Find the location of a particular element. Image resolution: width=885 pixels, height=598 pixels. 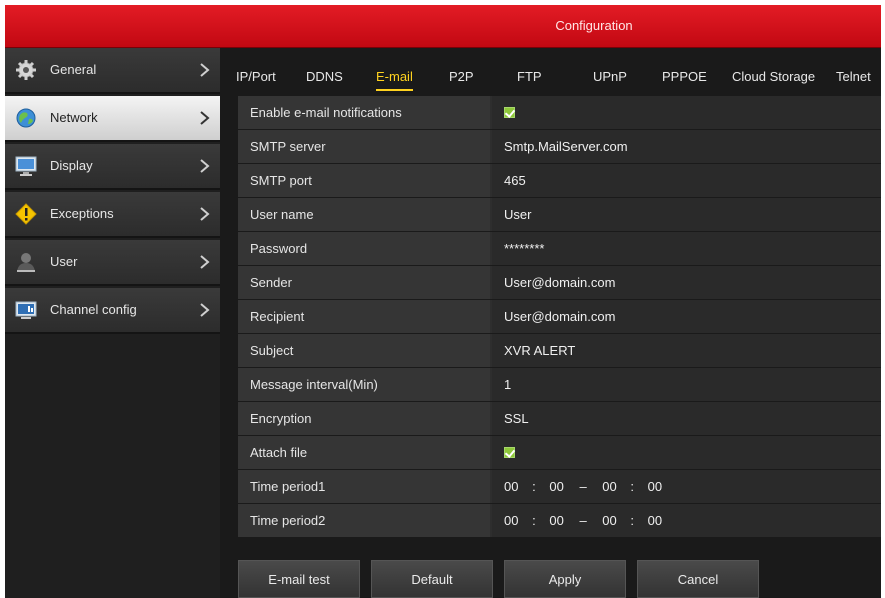

form-row: Encryption SSL is located at coordinates (559, 418).